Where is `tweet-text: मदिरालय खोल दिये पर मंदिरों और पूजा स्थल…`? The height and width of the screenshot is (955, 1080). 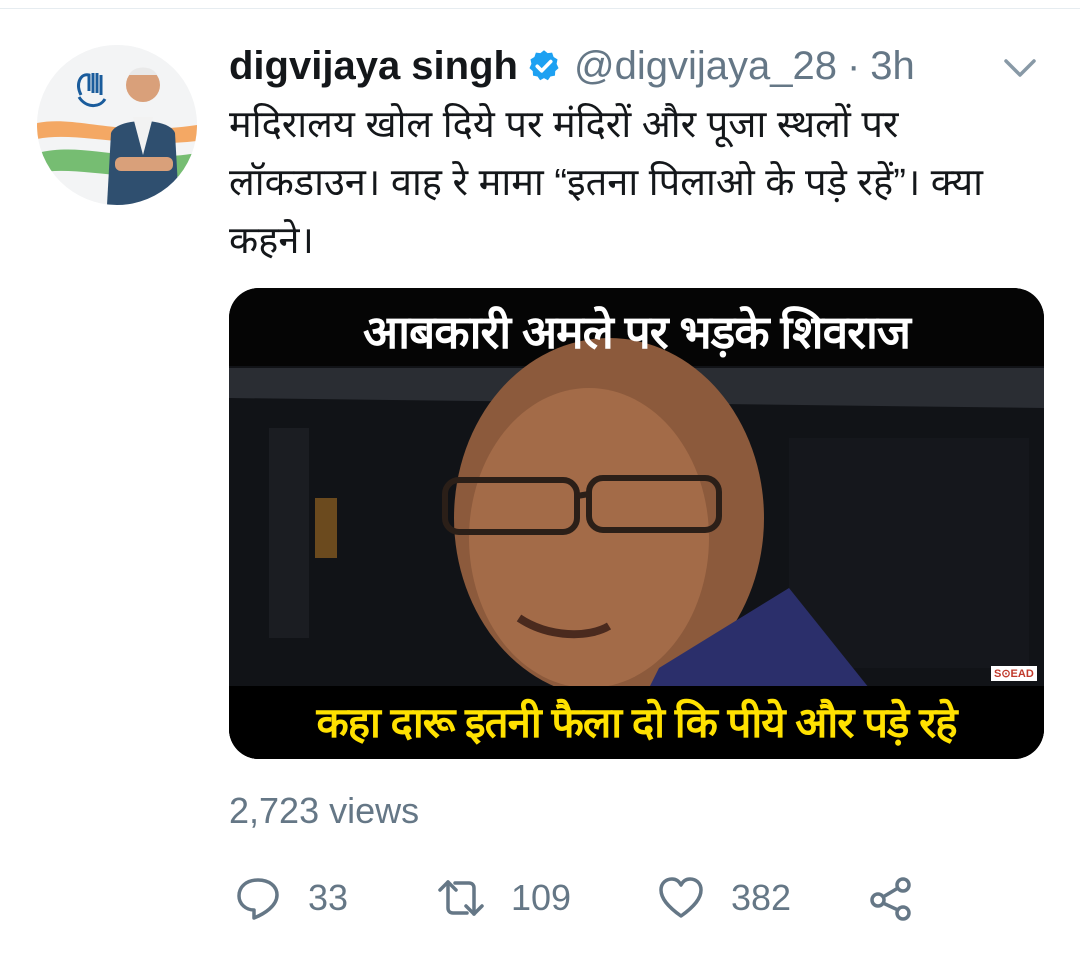
tweet-text: मदिरालय खोल दिये पर मंदिरों और पूजा स्थल… is located at coordinates (606, 183).